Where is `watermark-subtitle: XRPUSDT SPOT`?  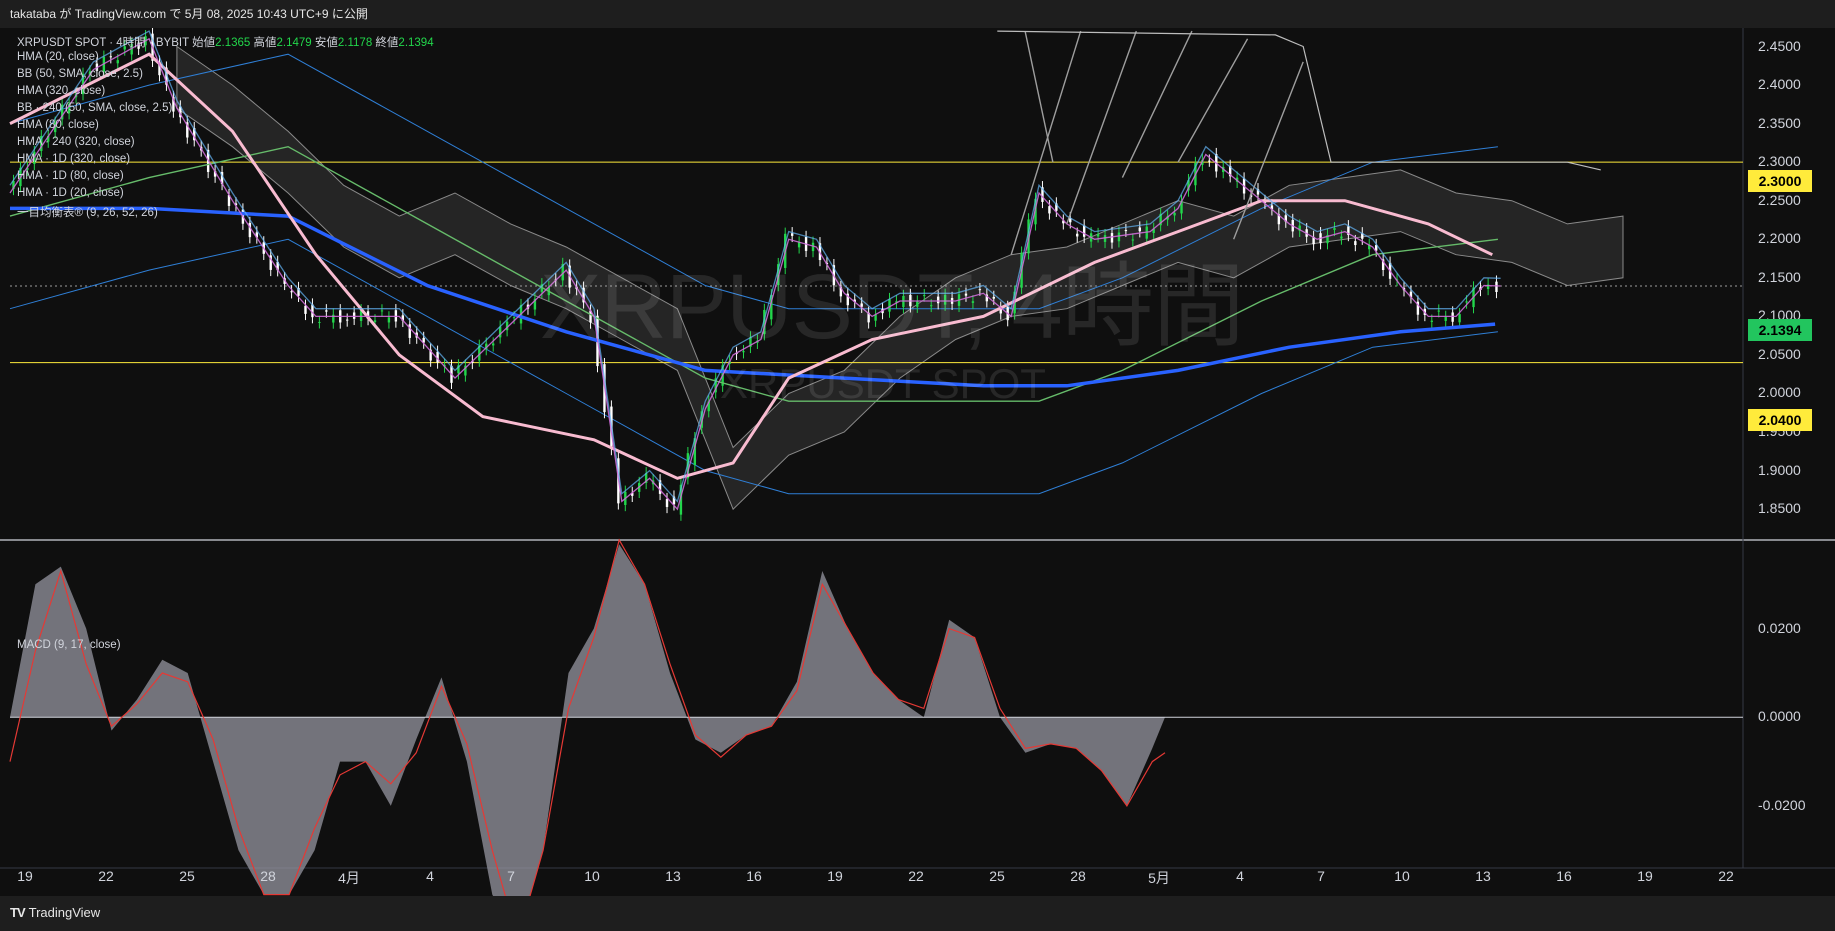
watermark-subtitle: XRPUSDT SPOT is located at coordinates (883, 383).